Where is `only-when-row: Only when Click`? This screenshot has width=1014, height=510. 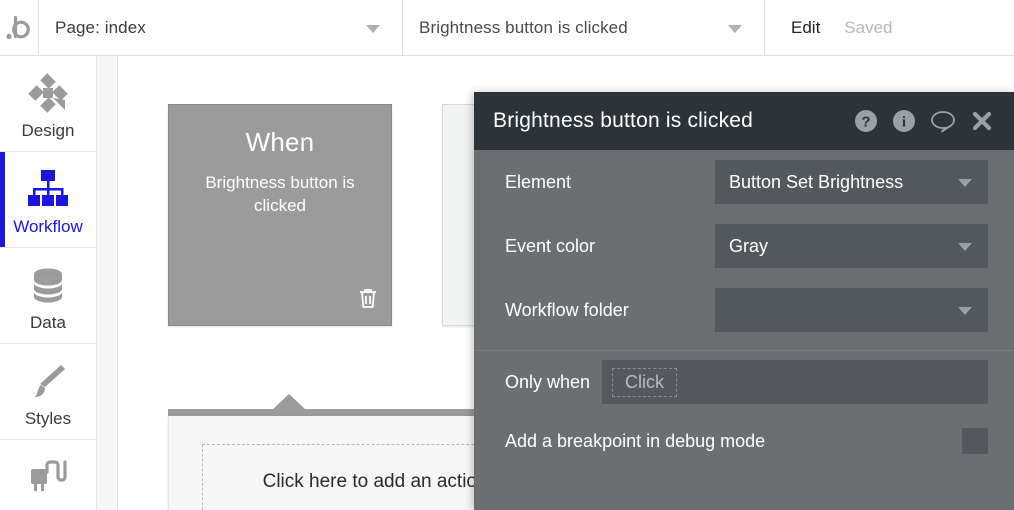 only-when-row: Only when Click is located at coordinates (744, 382).